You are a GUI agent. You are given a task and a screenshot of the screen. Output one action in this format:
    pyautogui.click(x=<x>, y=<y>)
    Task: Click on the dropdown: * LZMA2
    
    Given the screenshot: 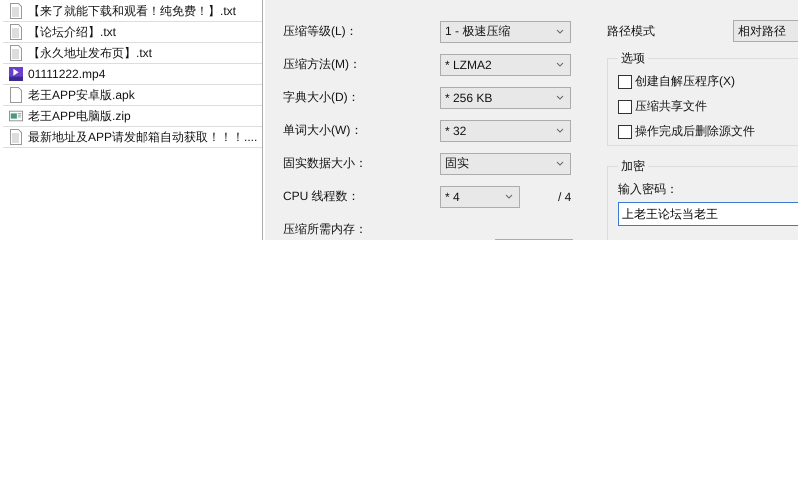 What is the action you would take?
    pyautogui.click(x=505, y=65)
    